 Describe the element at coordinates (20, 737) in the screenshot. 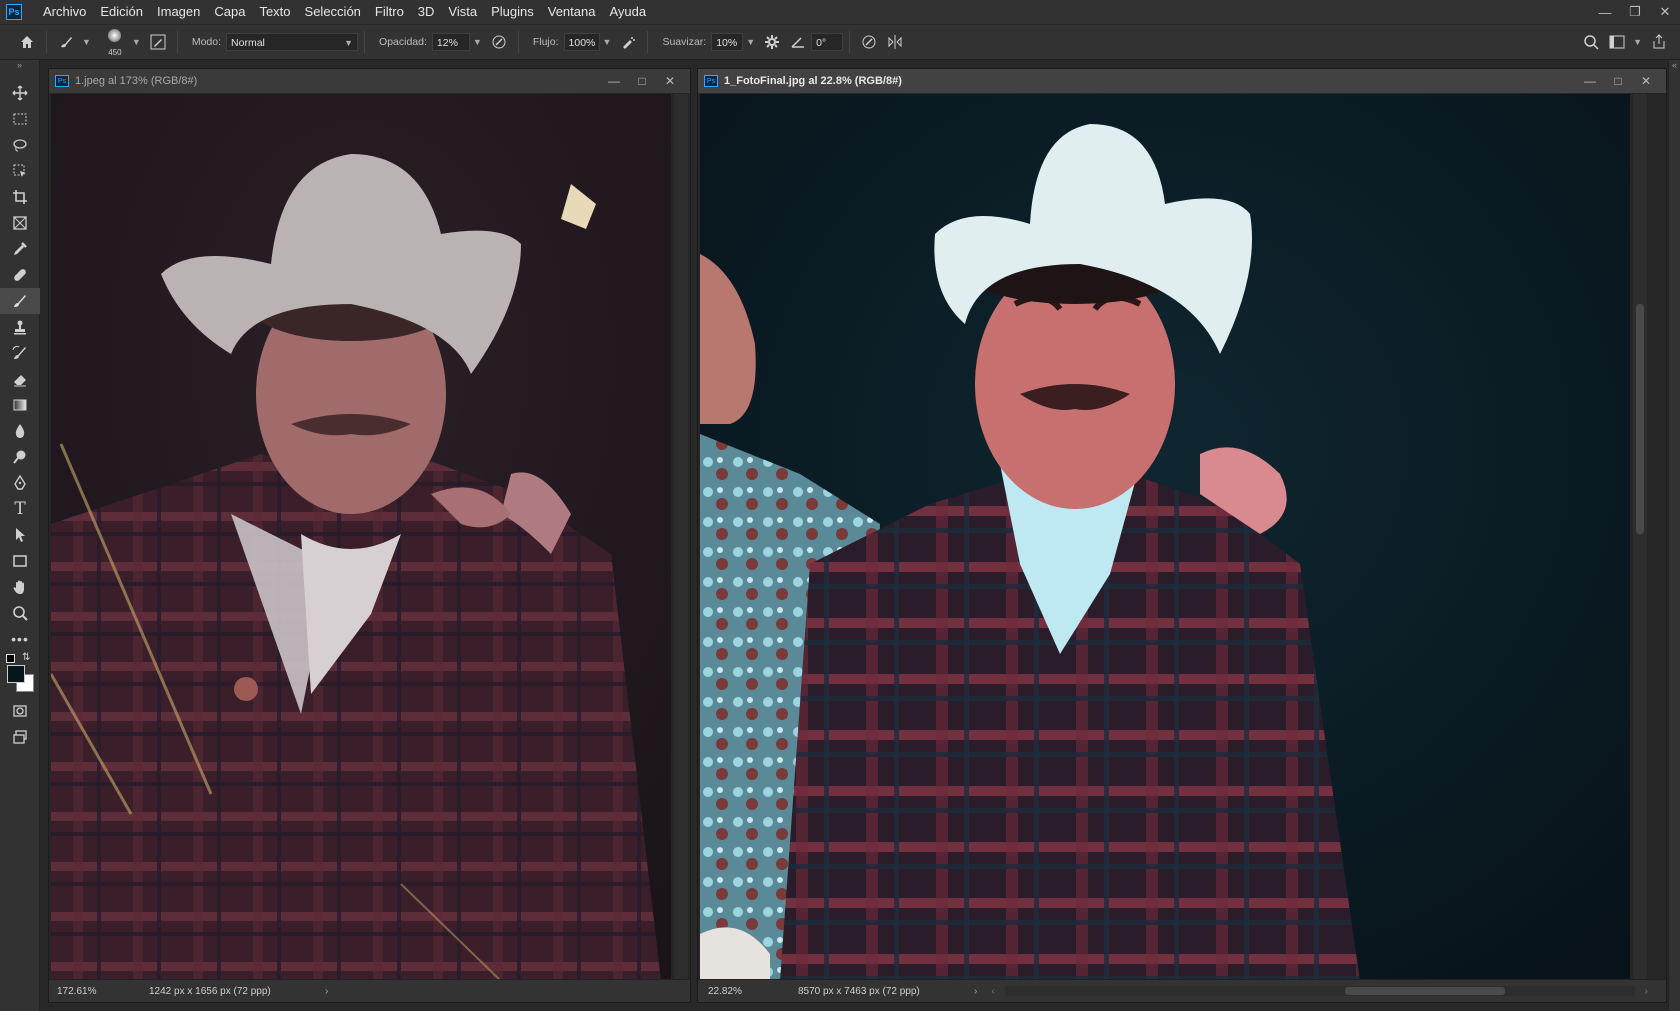

I see `screen-mode-icon` at that location.